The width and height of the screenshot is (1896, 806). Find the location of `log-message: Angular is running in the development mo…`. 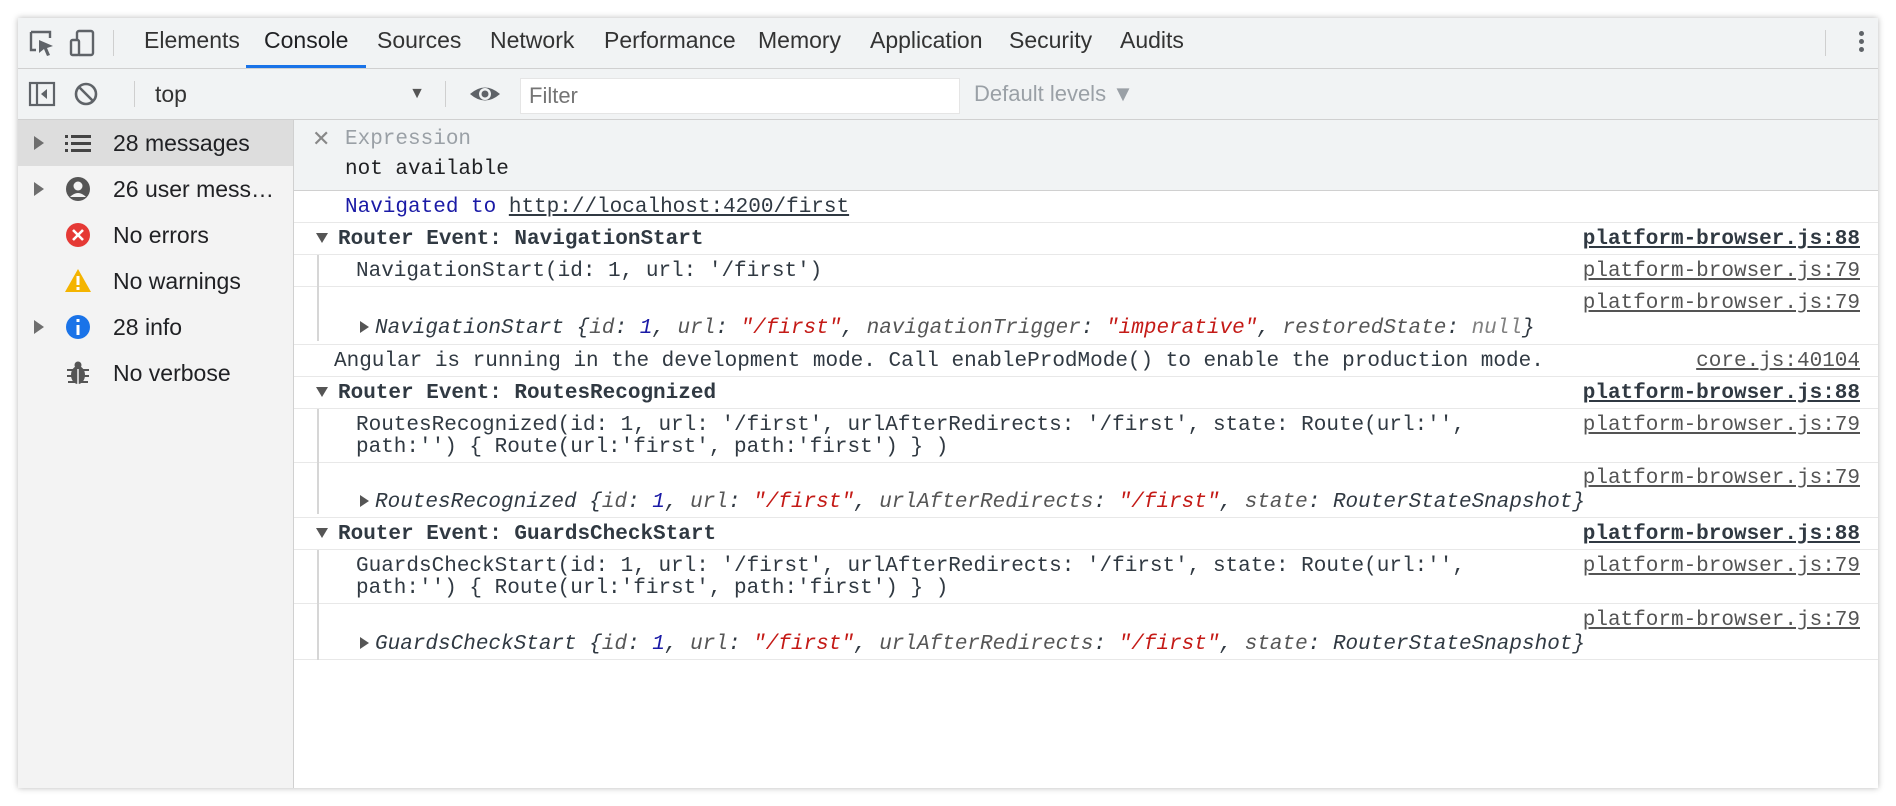

log-message: Angular is running in the development mo… is located at coordinates (1086, 361).